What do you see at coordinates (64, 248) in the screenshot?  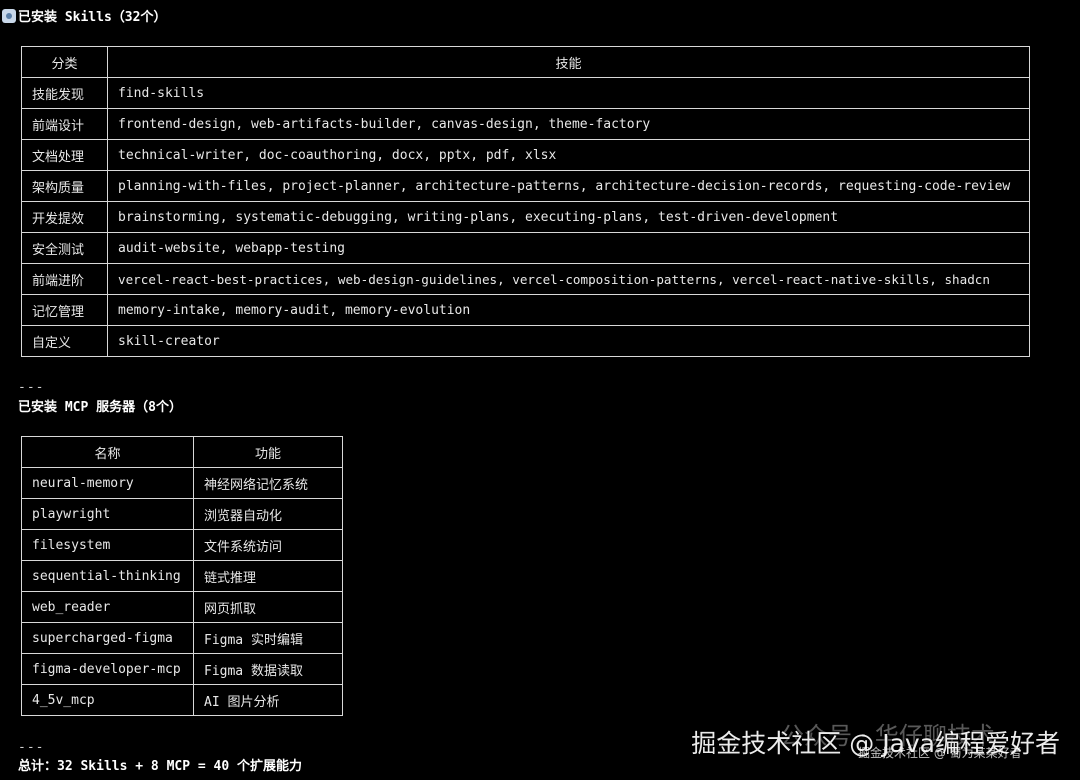 I see `category-cell: 安全测试` at bounding box center [64, 248].